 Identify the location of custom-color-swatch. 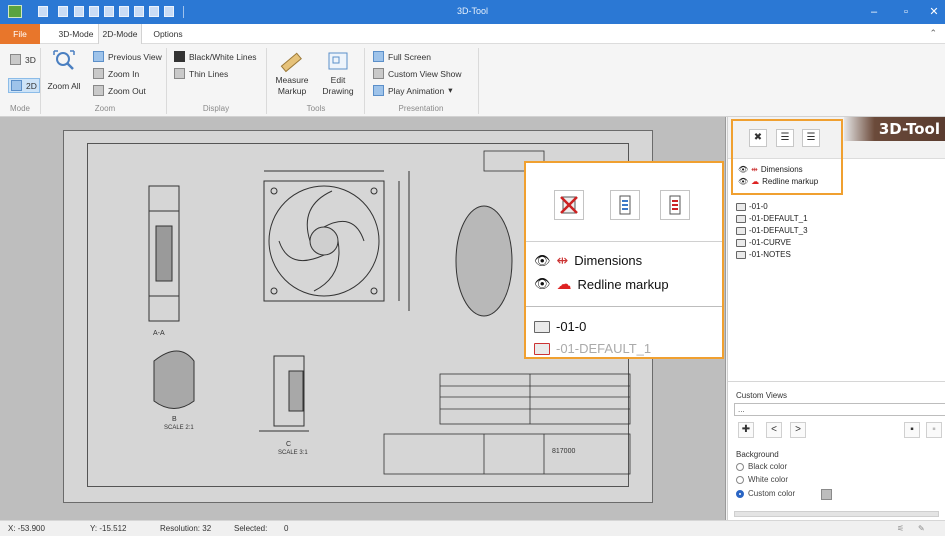
(826, 494).